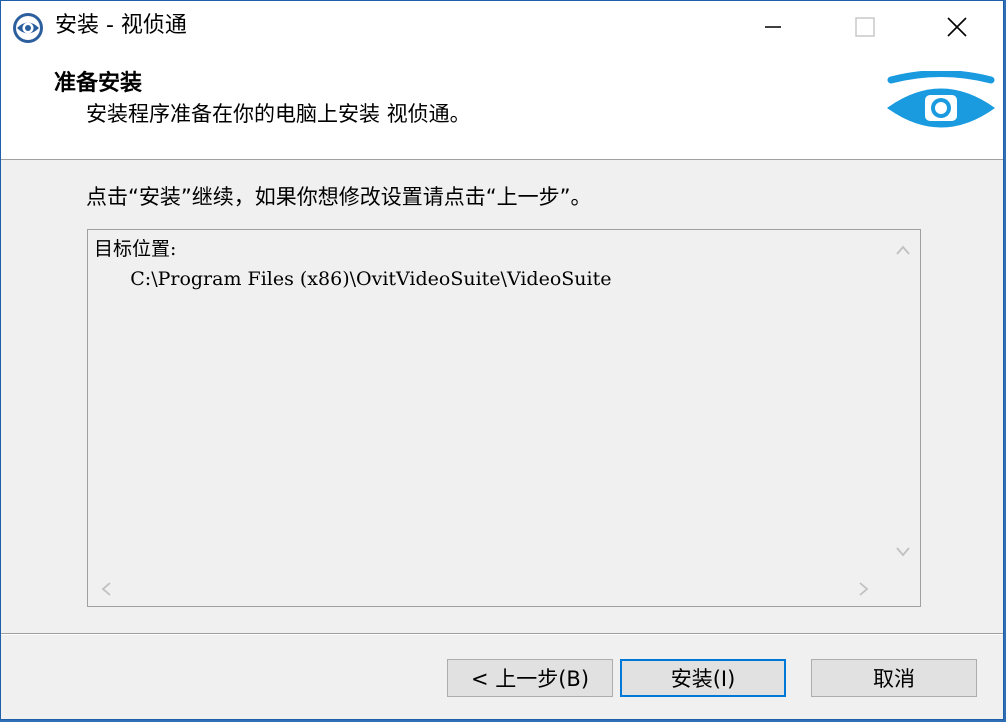 Image resolution: width=1006 pixels, height=722 pixels. I want to click on maximize-button, so click(865, 27).